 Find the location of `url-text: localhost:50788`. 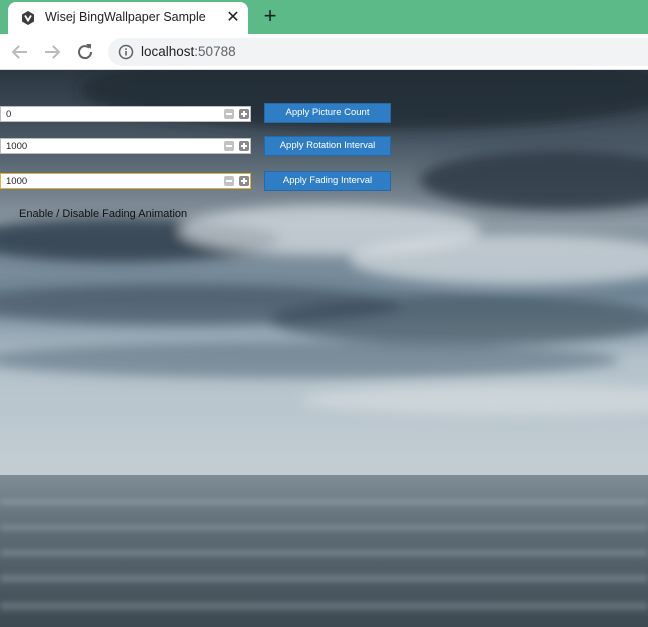

url-text: localhost:50788 is located at coordinates (188, 51).